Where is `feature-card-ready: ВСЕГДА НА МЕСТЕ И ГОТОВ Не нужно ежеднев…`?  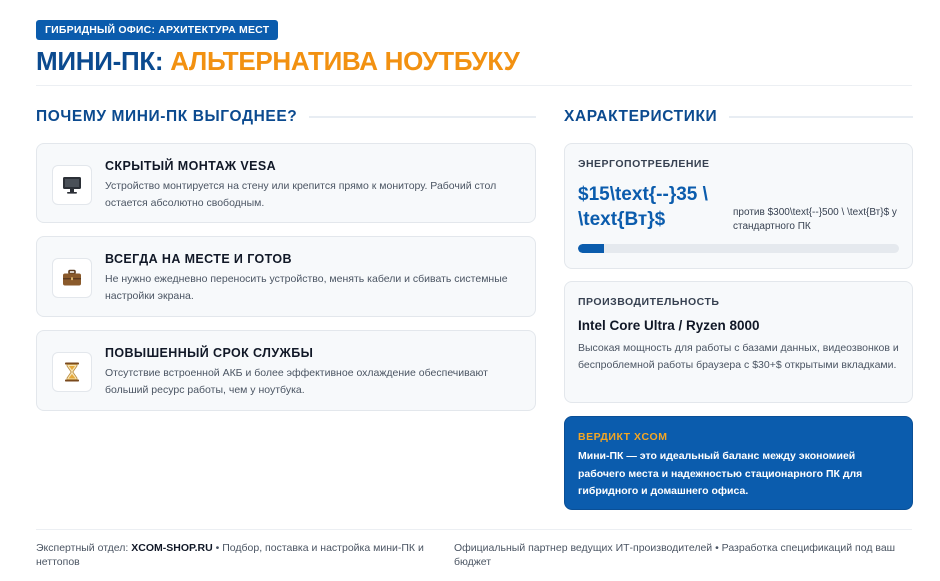 feature-card-ready: ВСЕГДА НА МЕСТЕ И ГОТОВ Не нужно ежеднев… is located at coordinates (286, 276).